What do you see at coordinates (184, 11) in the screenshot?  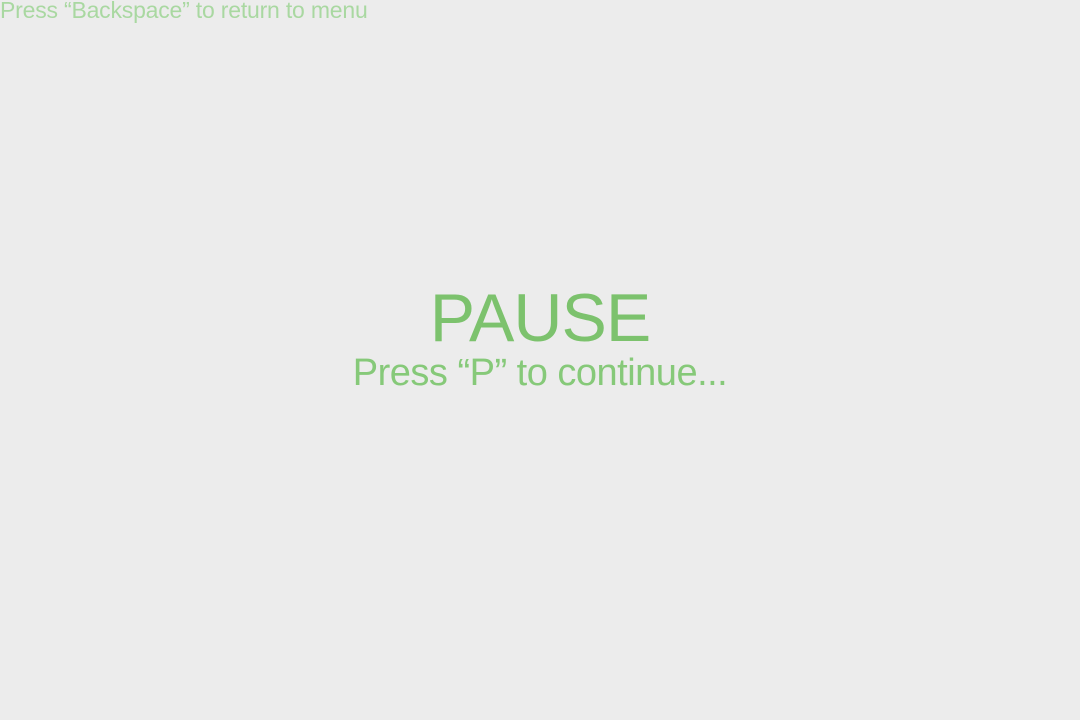 I see `menu-hint-text: Press “Backspace” to return to menu` at bounding box center [184, 11].